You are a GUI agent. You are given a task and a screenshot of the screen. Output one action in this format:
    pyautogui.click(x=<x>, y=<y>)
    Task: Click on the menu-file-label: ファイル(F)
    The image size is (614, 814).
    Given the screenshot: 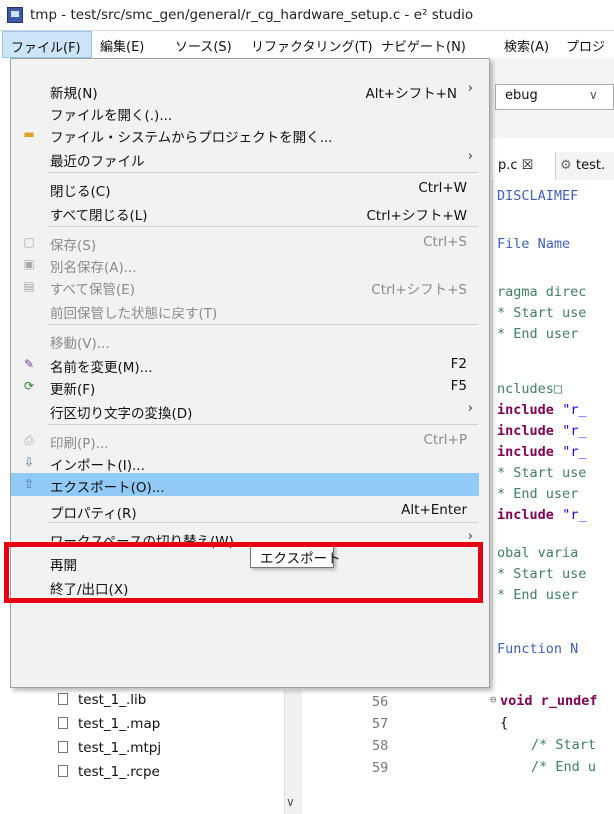 What is the action you would take?
    pyautogui.click(x=46, y=48)
    